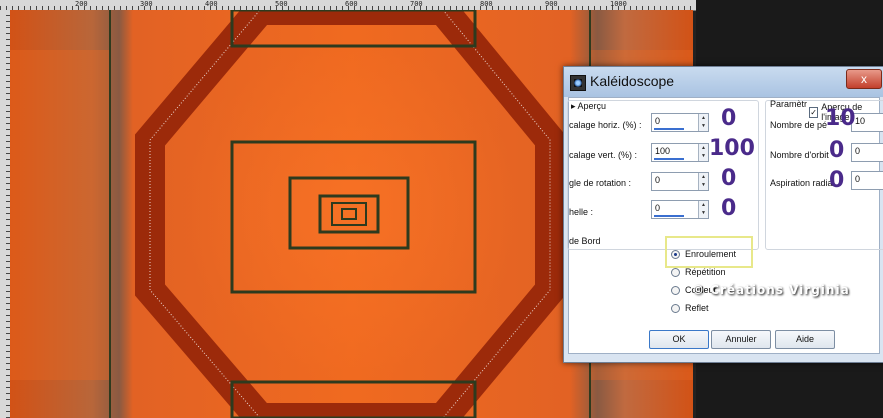  Describe the element at coordinates (679, 339) in the screenshot. I see `ok-button: OK` at that location.